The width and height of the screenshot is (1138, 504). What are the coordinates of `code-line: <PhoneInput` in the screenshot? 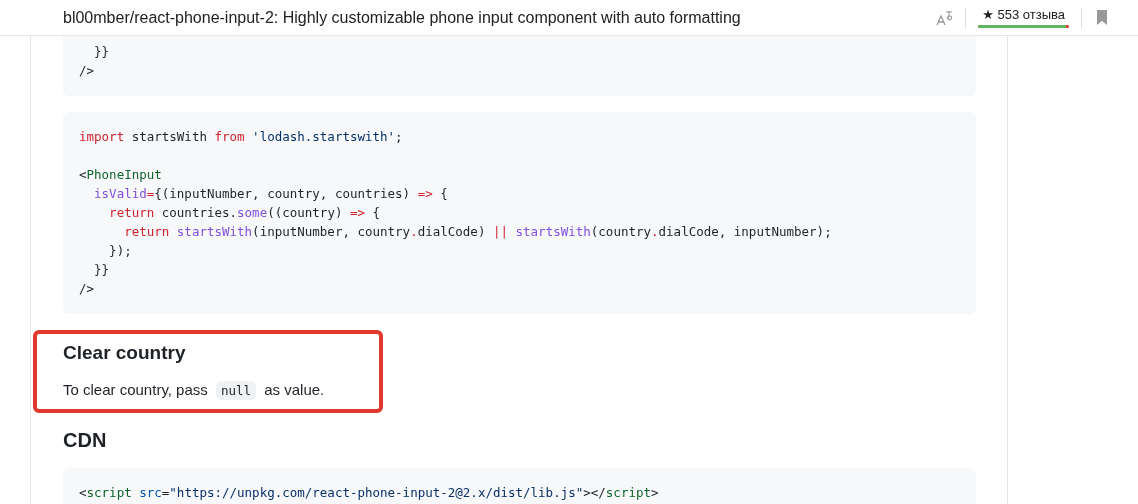 It's located at (120, 175).